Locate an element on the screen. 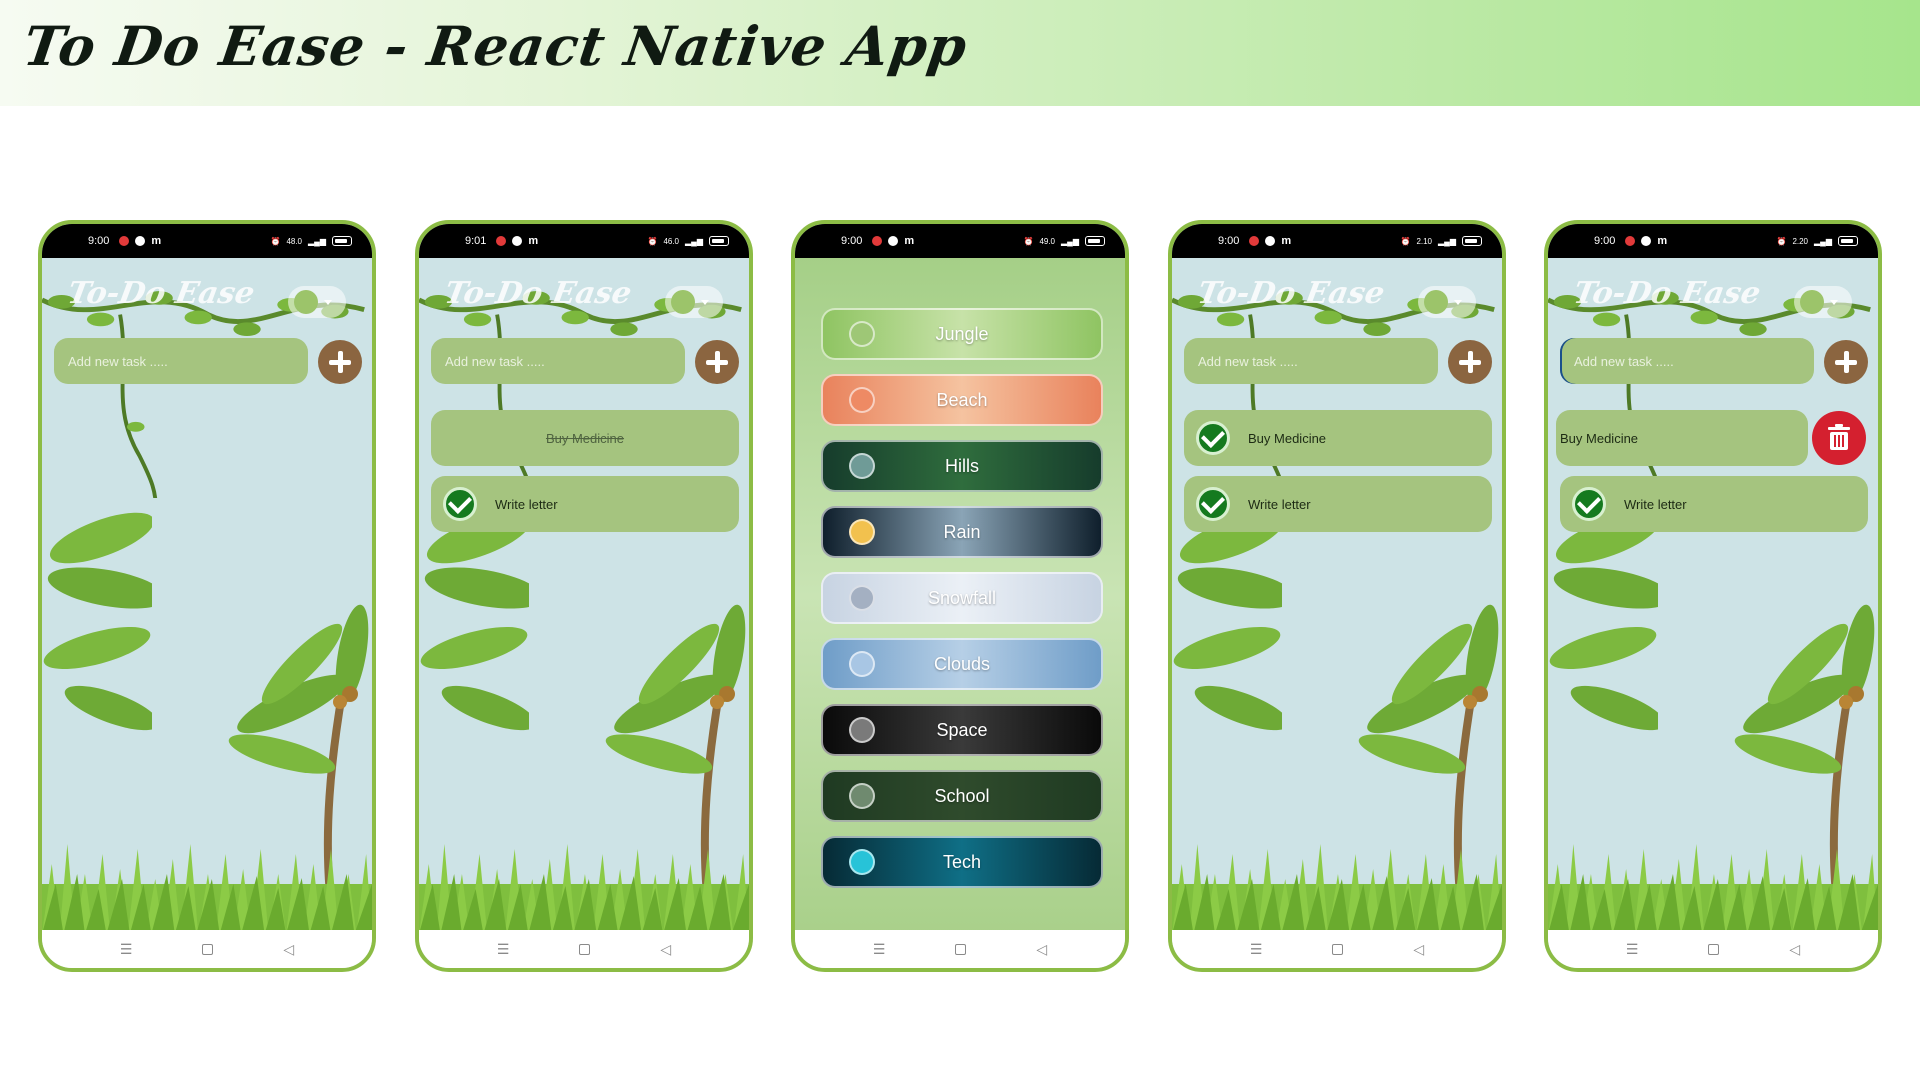 The height and width of the screenshot is (1080, 1920). network-speed: 46.0 is located at coordinates (671, 241).